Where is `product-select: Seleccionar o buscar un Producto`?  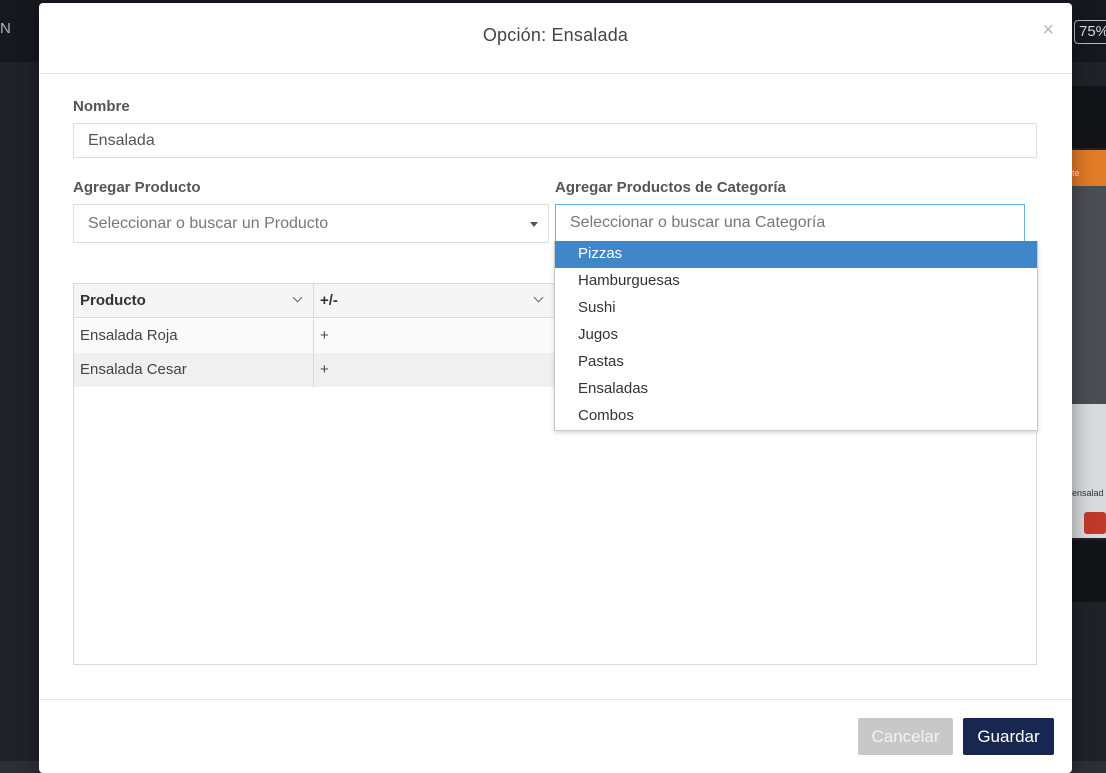 product-select: Seleccionar o buscar un Producto is located at coordinates (311, 223).